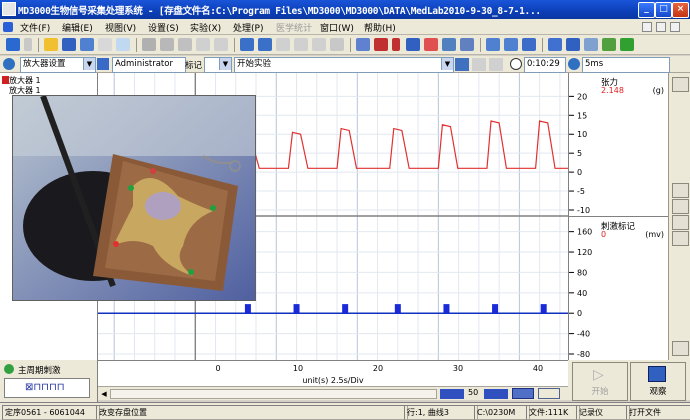  What do you see at coordinates (467, 44) in the screenshot?
I see `zoom-icon` at bounding box center [467, 44].